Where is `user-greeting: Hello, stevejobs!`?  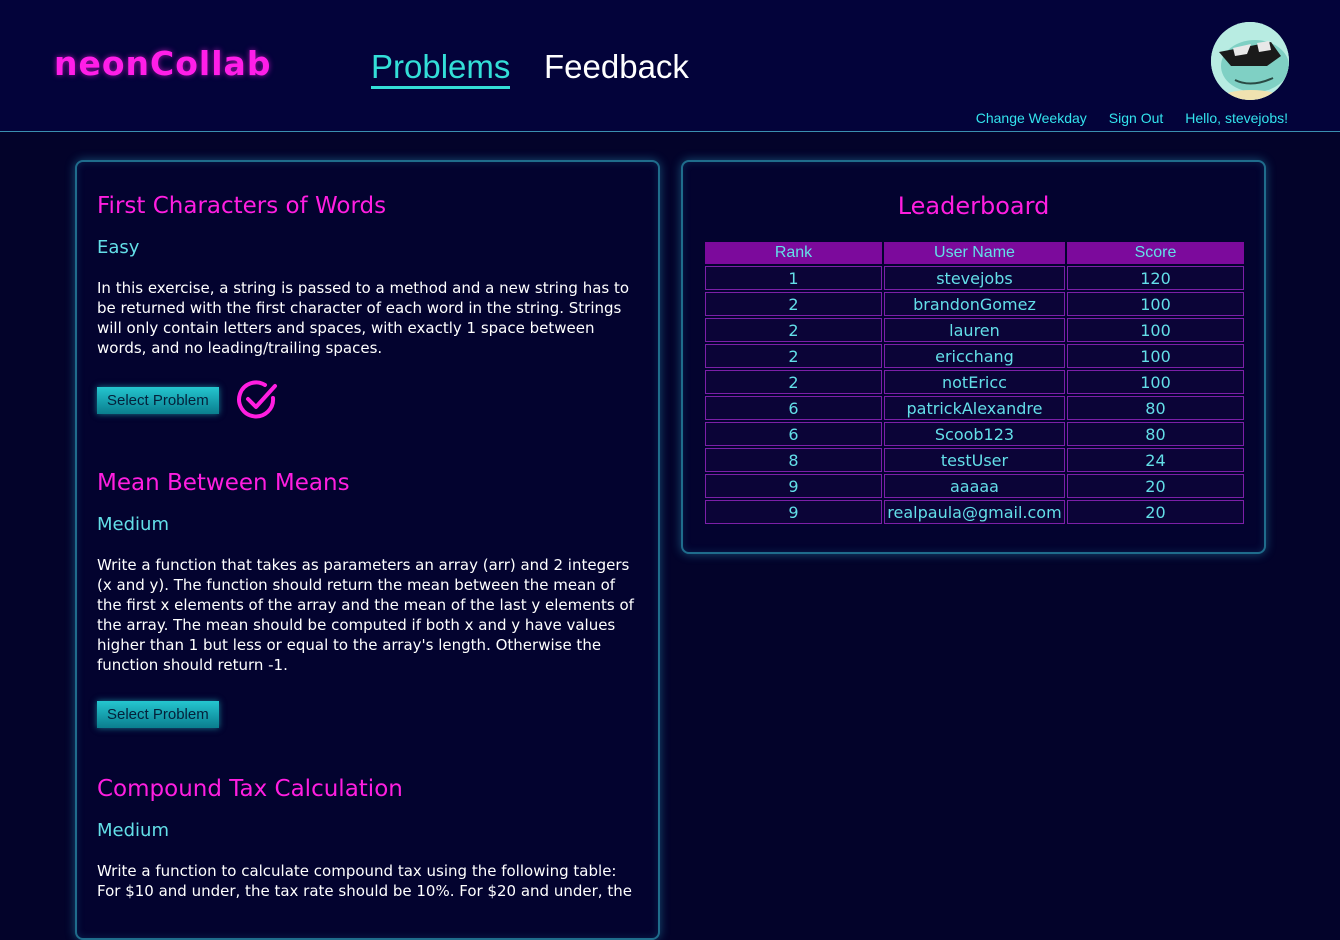 user-greeting: Hello, stevejobs! is located at coordinates (1236, 118).